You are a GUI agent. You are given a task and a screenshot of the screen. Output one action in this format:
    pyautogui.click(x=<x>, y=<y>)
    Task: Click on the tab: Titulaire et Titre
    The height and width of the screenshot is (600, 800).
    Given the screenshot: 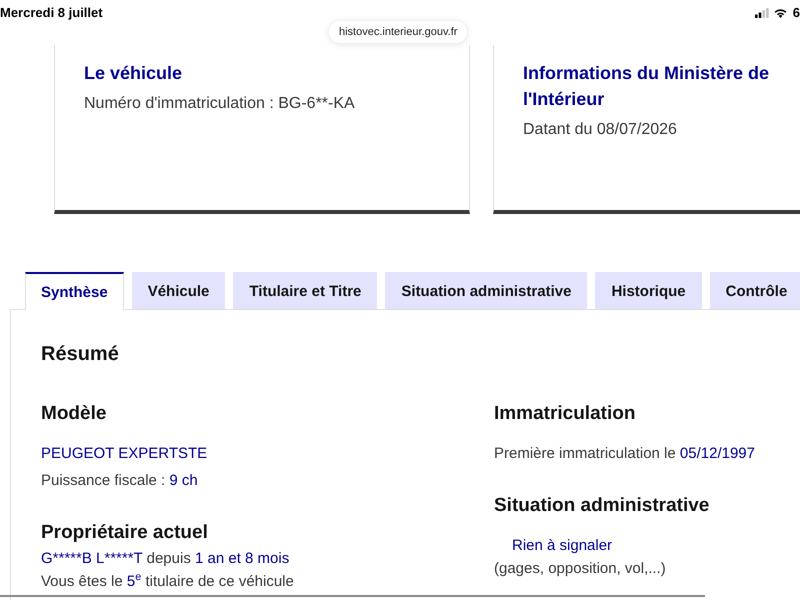 What is the action you would take?
    pyautogui.click(x=305, y=290)
    